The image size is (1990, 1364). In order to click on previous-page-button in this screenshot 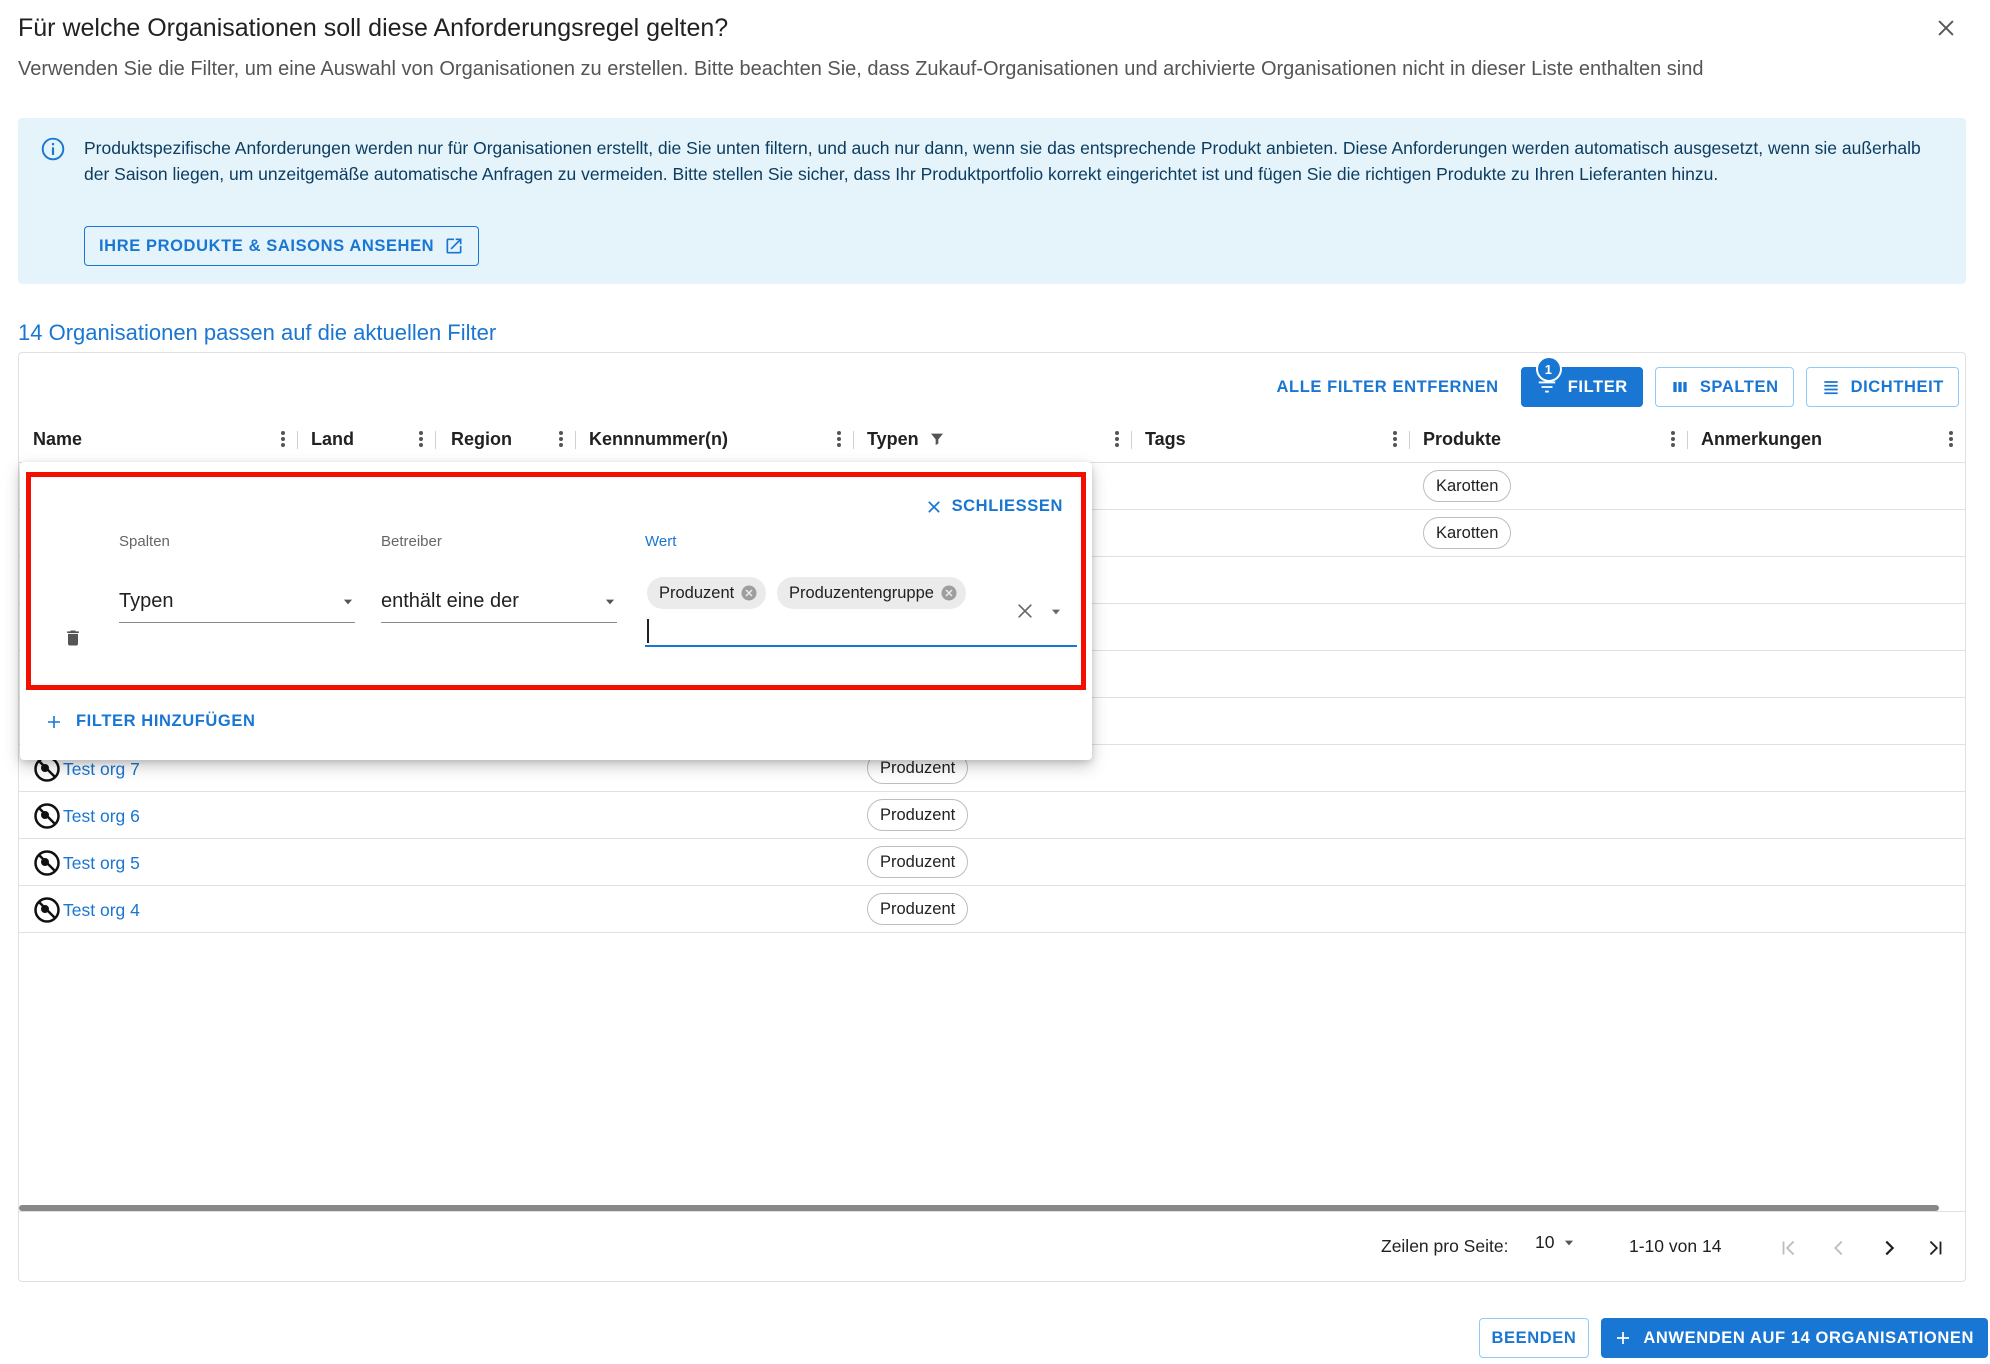, I will do `click(1839, 1248)`.